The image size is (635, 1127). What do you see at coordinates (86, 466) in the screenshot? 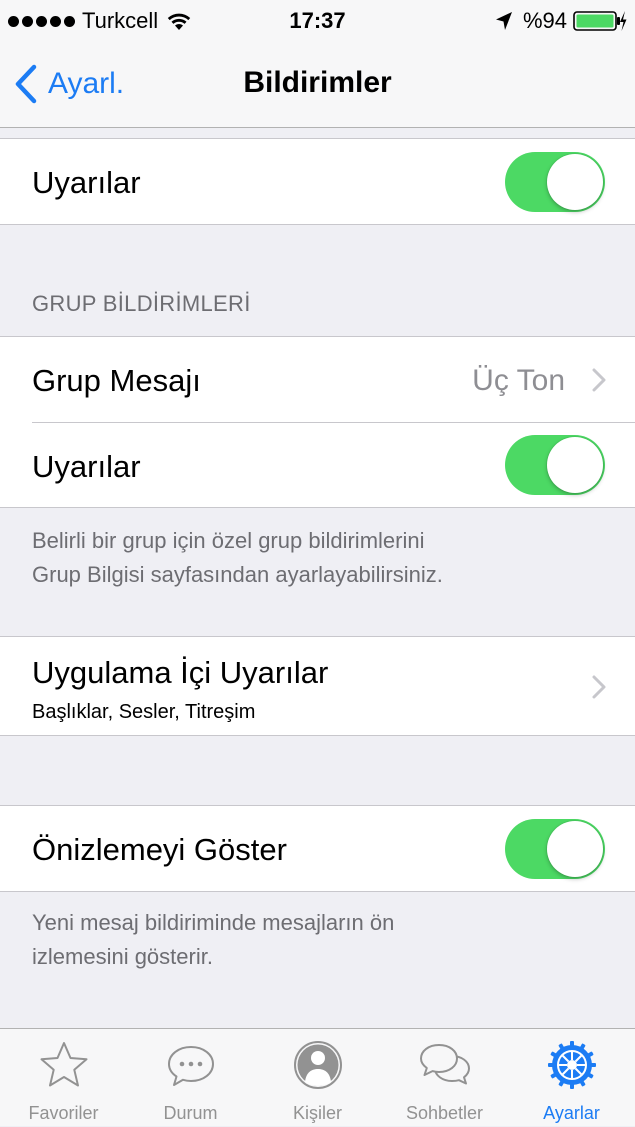
I see `group-alerts-label: Uyarılar` at bounding box center [86, 466].